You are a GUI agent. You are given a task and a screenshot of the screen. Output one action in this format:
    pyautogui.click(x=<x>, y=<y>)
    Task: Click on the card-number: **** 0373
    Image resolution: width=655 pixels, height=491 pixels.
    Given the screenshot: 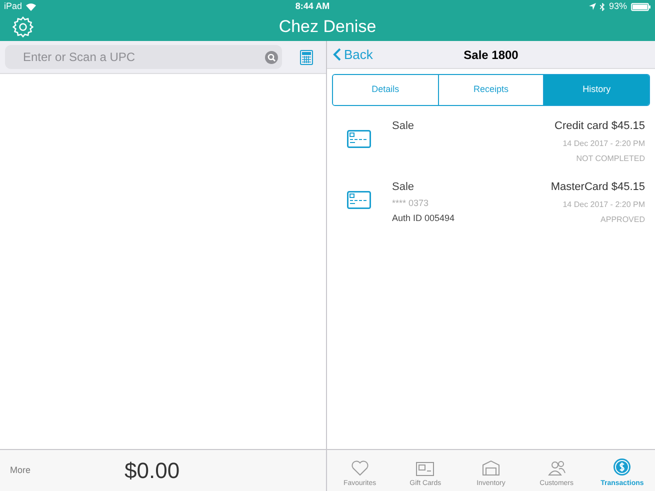 What is the action you would take?
    pyautogui.click(x=411, y=203)
    